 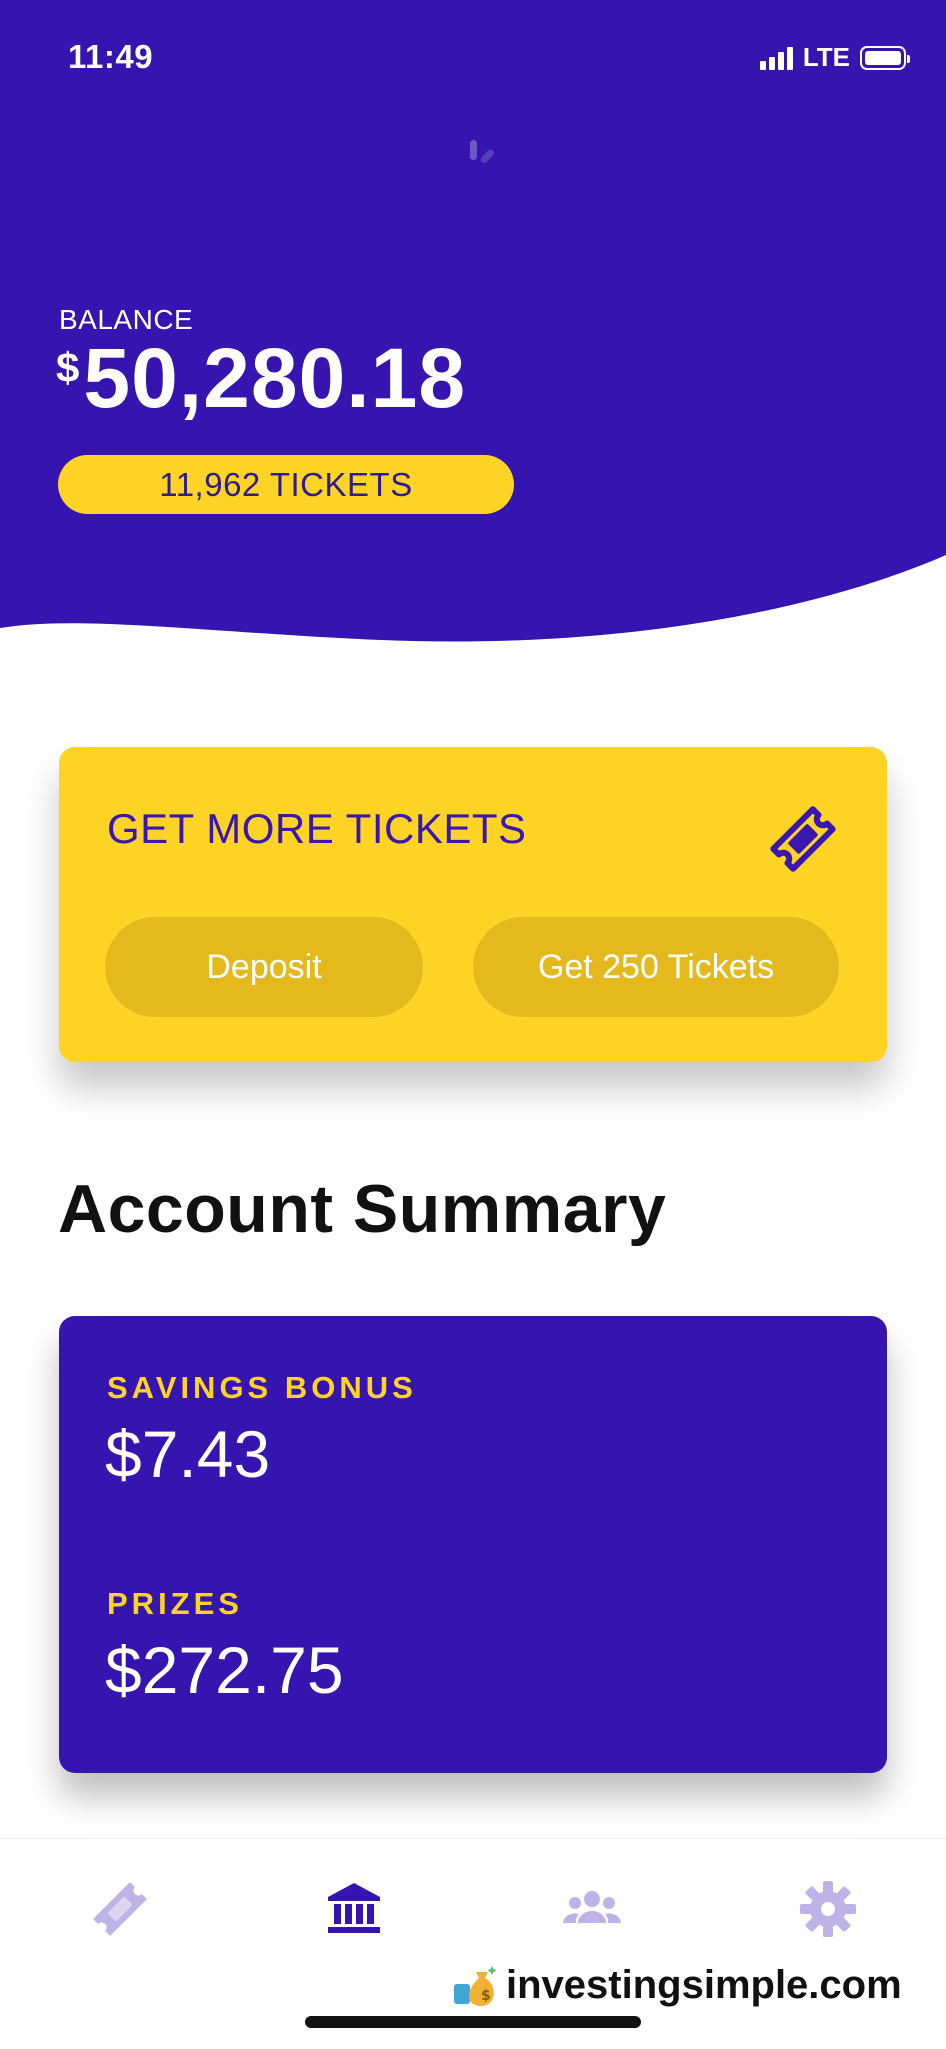 What do you see at coordinates (317, 828) in the screenshot?
I see `get-more-tickets-title: GET MORE TICKETS` at bounding box center [317, 828].